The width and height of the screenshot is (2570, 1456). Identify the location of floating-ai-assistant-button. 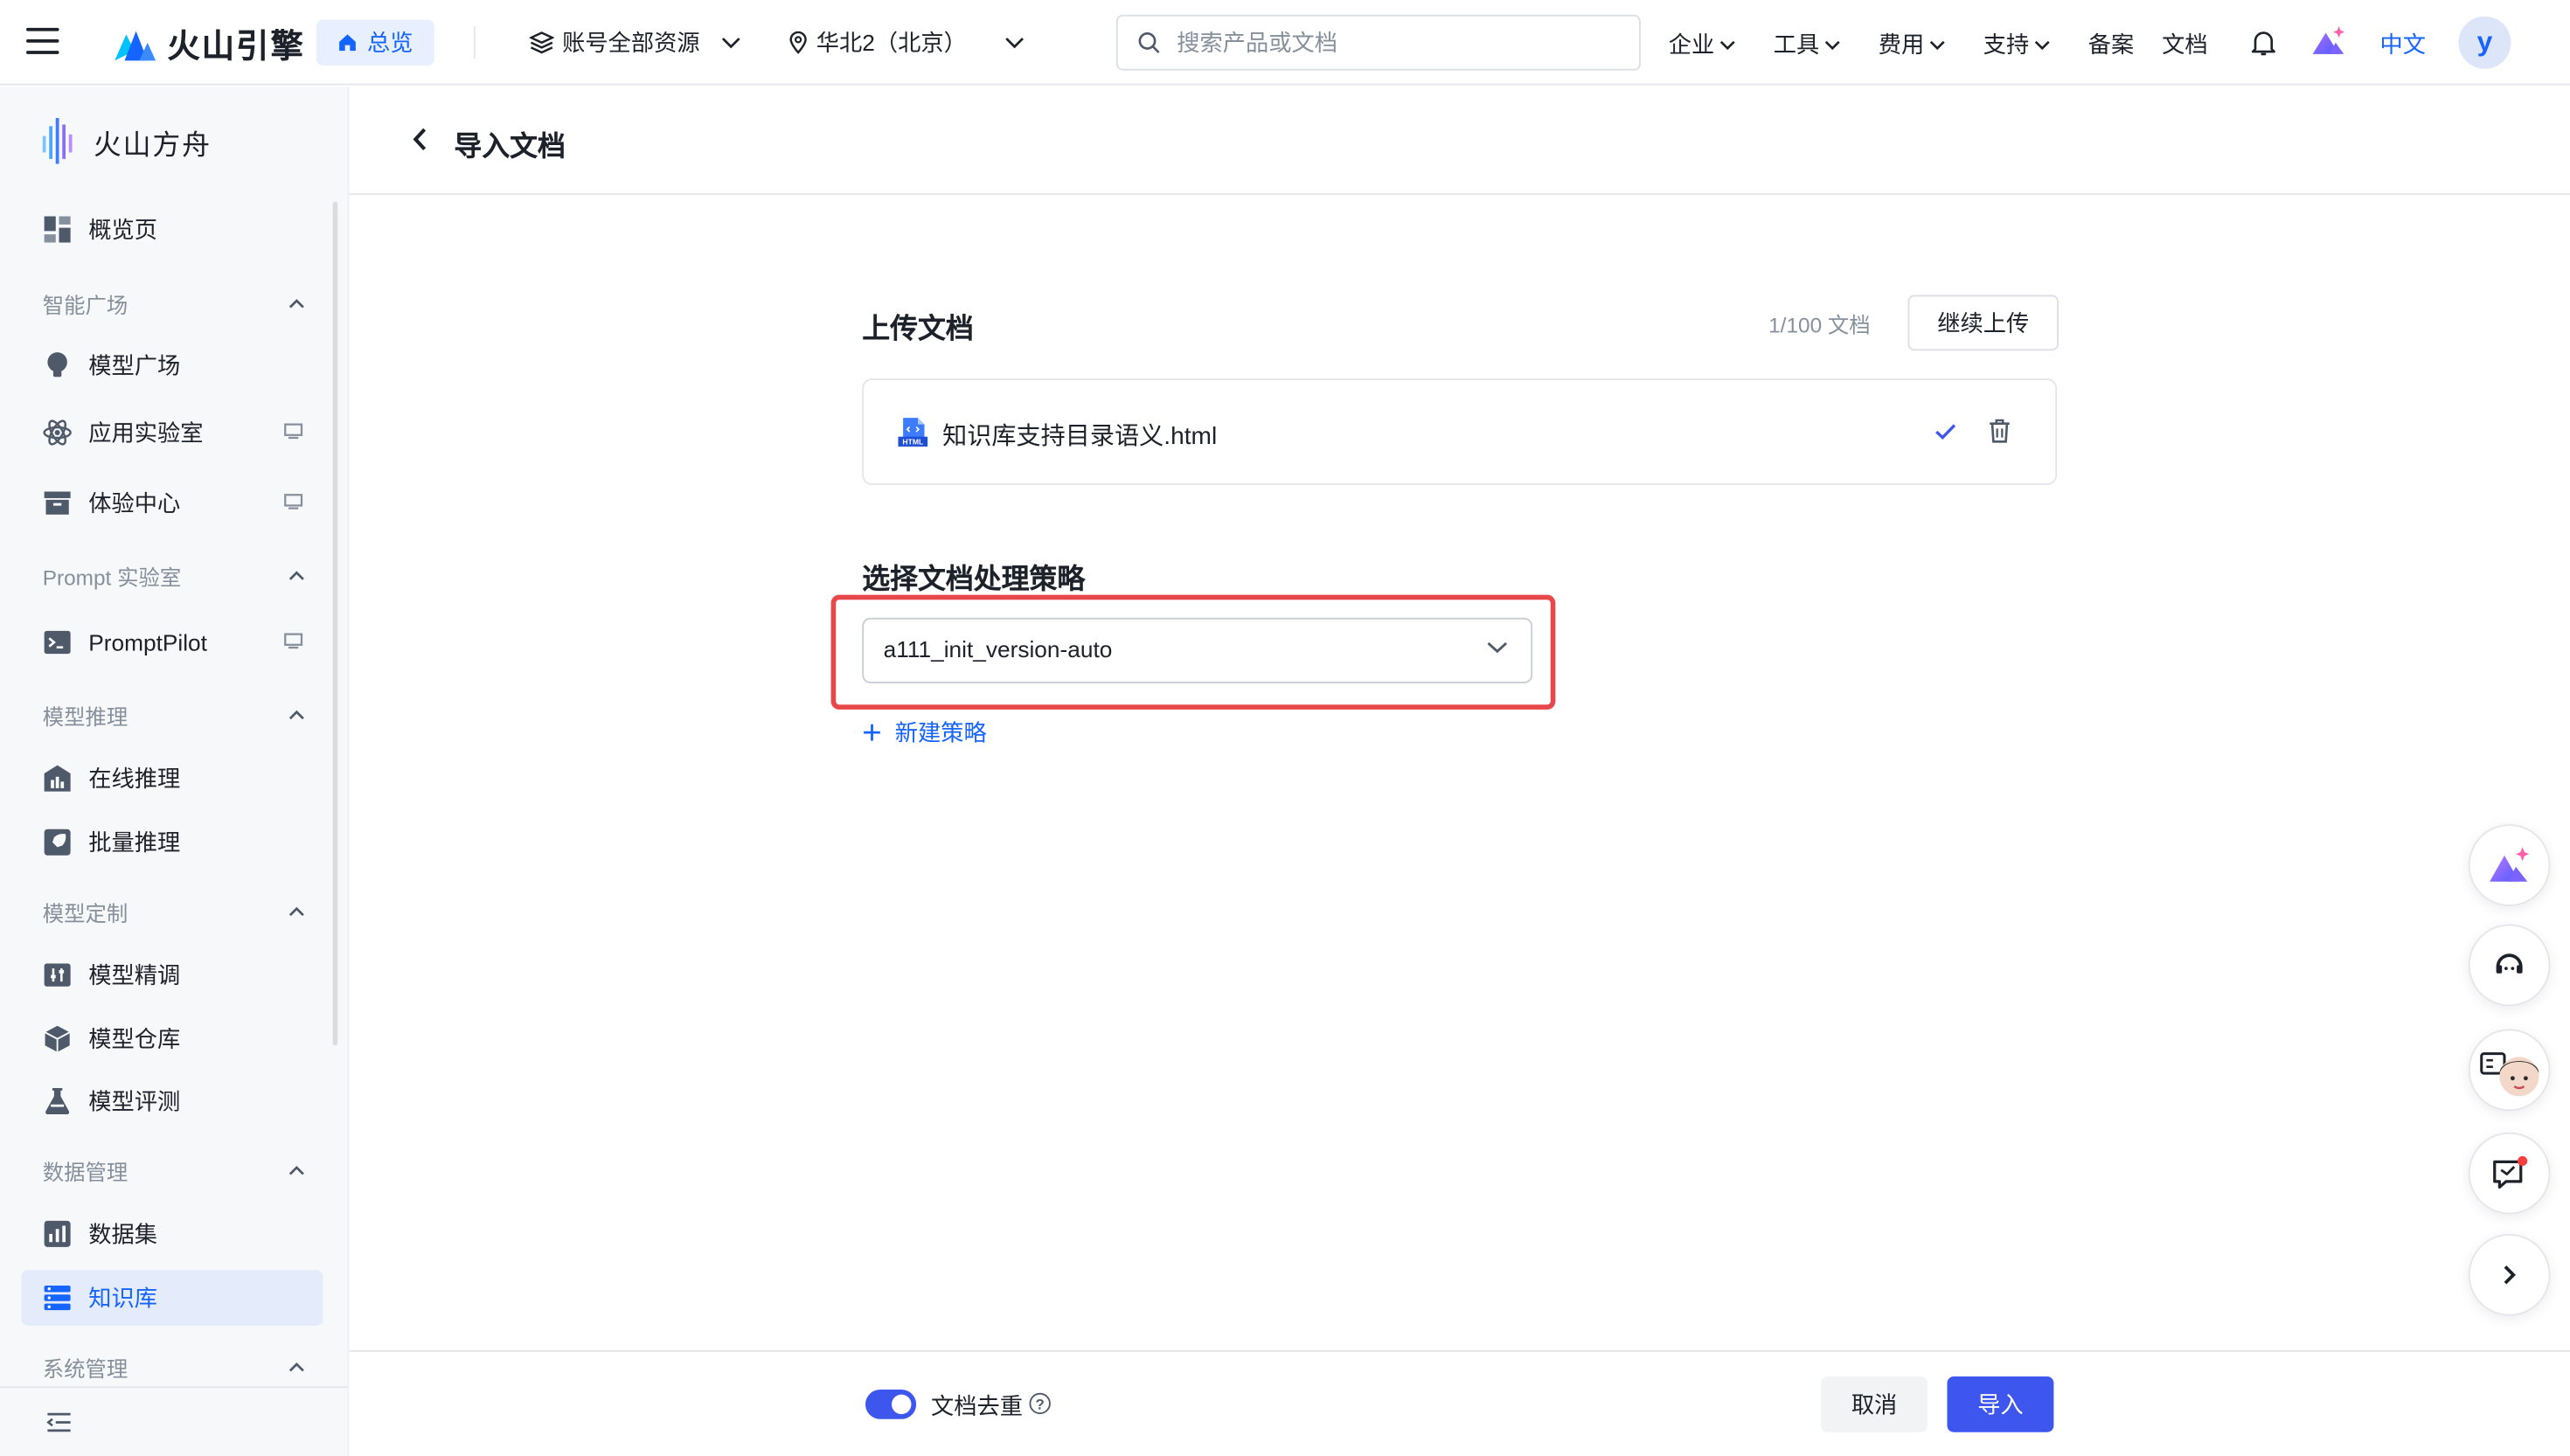
(2509, 865).